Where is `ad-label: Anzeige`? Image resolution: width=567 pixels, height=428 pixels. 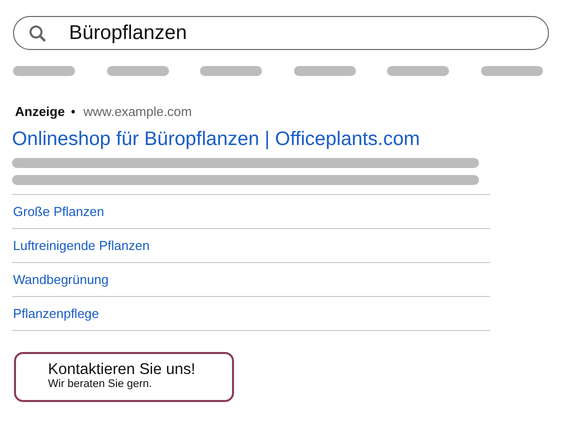
ad-label: Anzeige is located at coordinates (40, 111).